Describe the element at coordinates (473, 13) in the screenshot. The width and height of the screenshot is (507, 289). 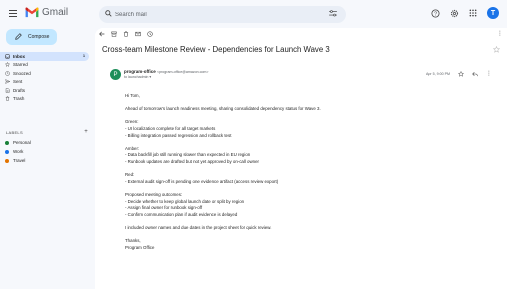
I see `apps-icon` at that location.